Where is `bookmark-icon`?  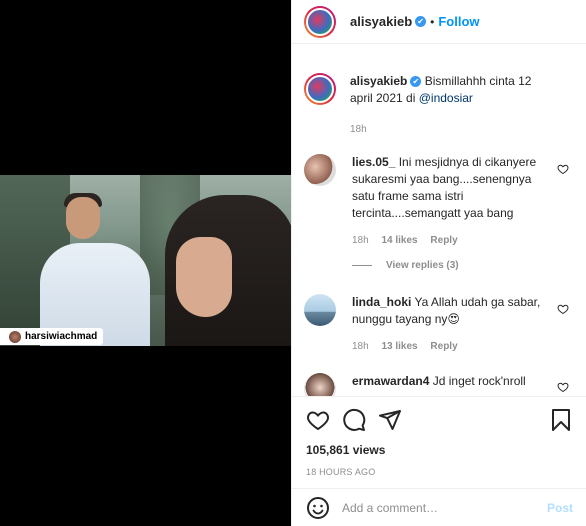
bookmark-icon is located at coordinates (561, 420).